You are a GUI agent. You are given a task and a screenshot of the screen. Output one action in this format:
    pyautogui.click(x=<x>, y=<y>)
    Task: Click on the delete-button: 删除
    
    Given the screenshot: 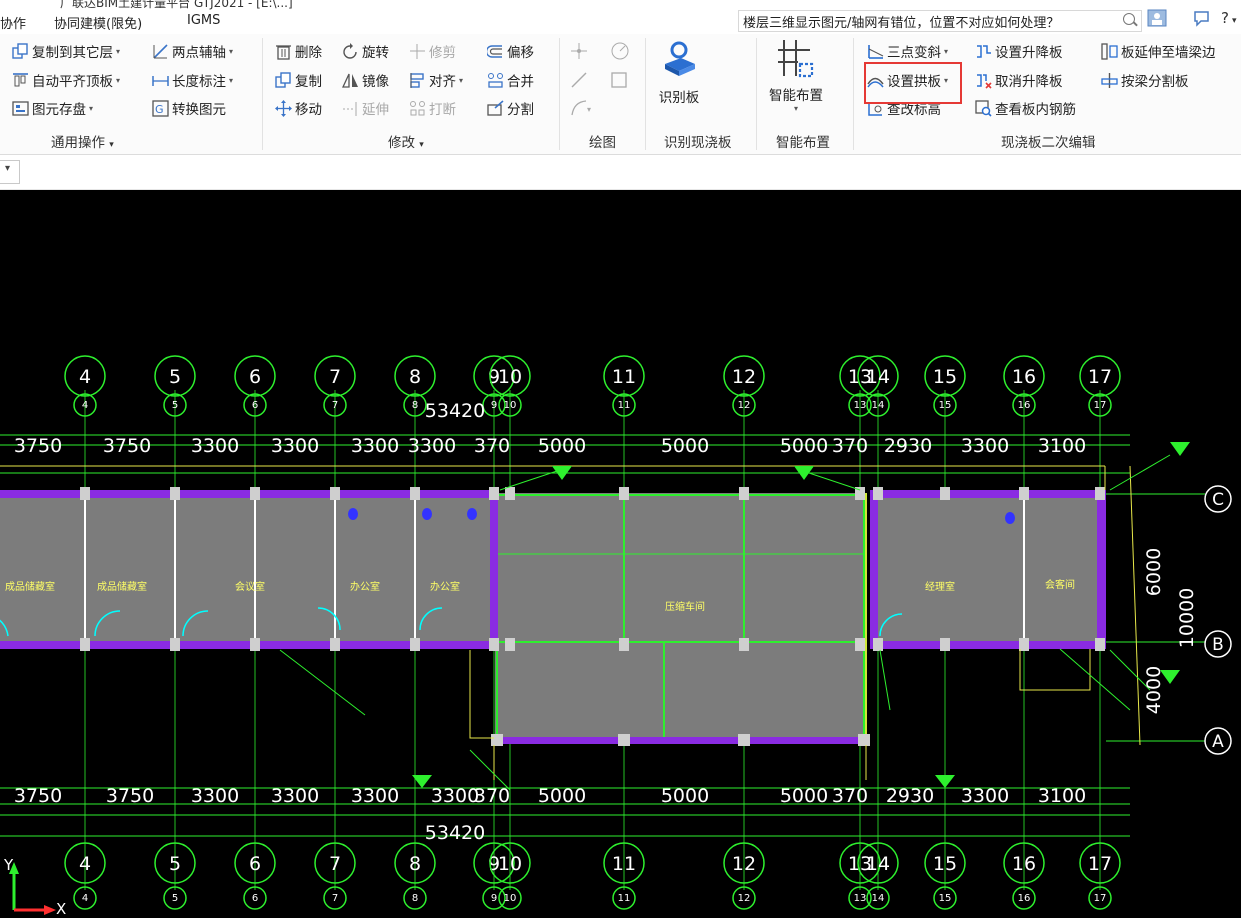 What is the action you would take?
    pyautogui.click(x=298, y=51)
    